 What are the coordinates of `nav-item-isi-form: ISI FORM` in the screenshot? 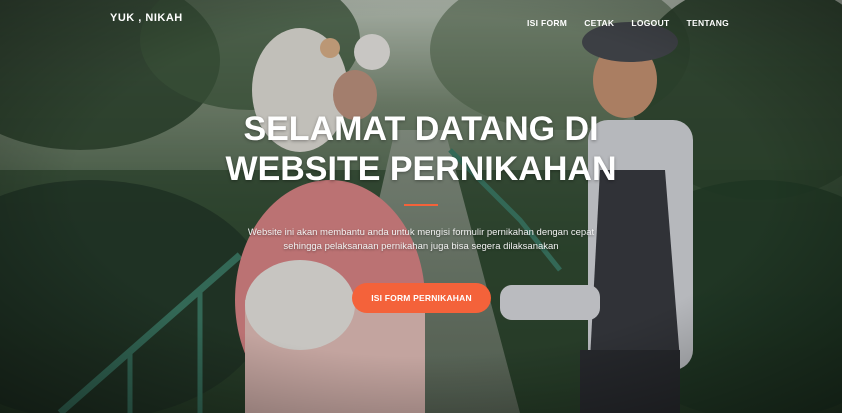 It's located at (547, 22).